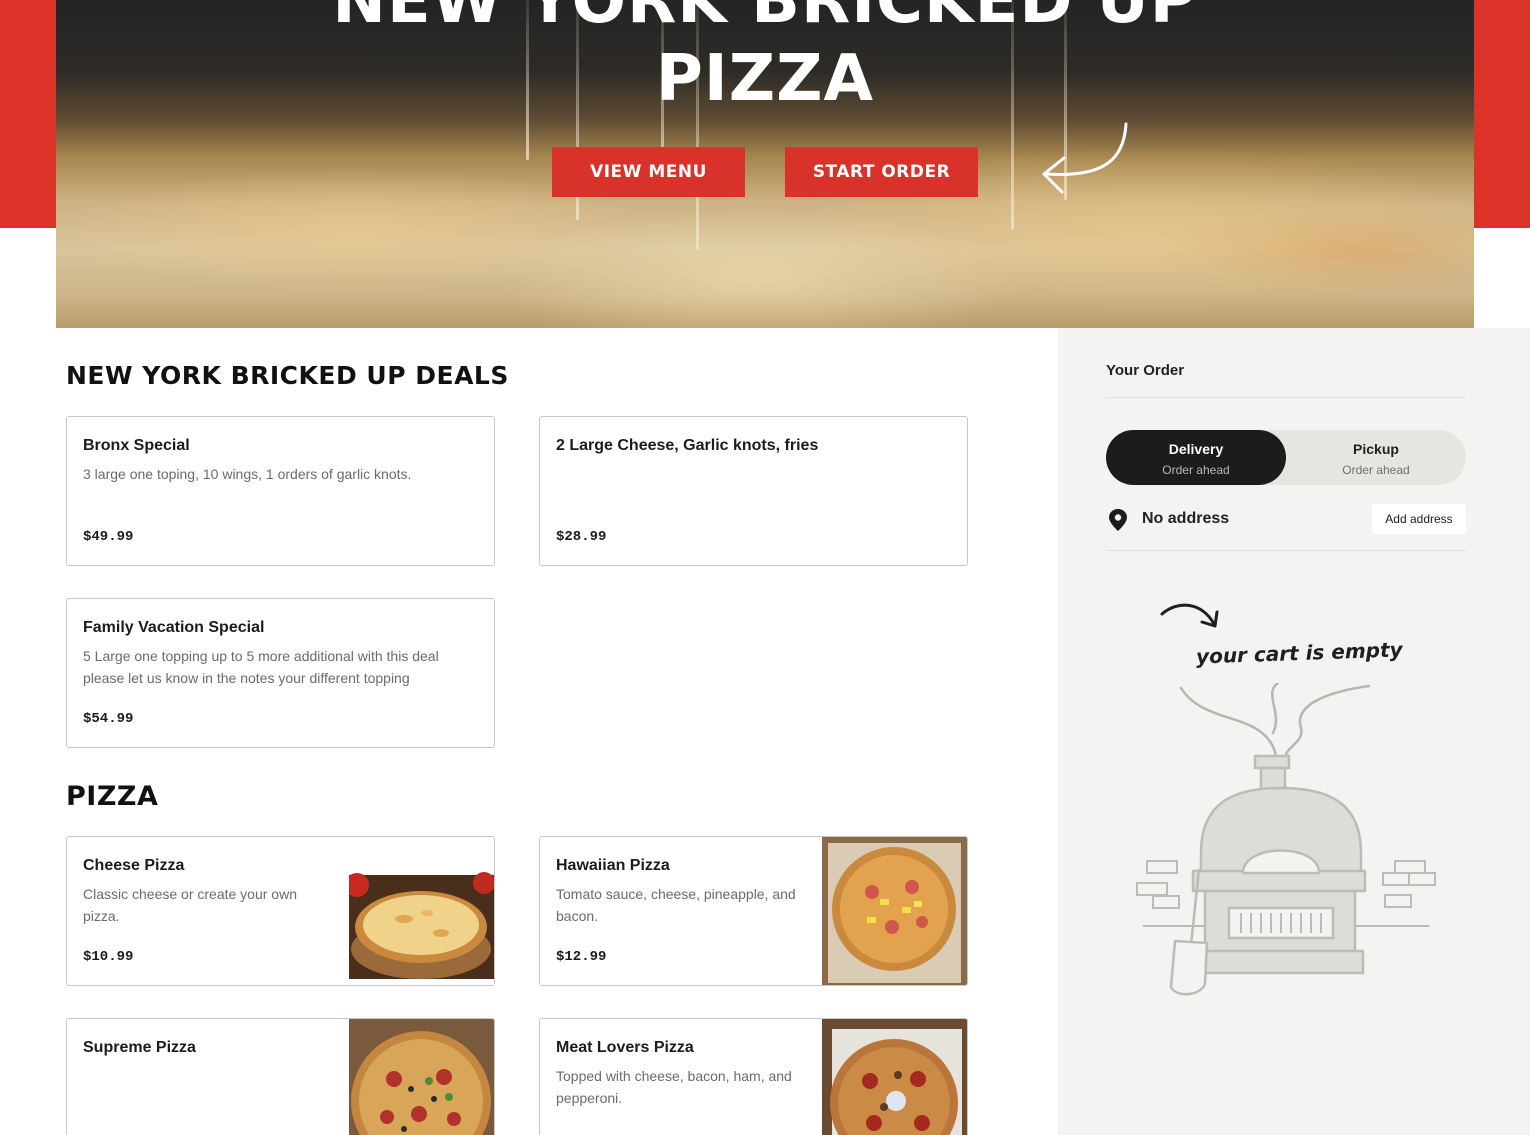 The image size is (1530, 1135). I want to click on add-address-button: Add address, so click(1419, 519).